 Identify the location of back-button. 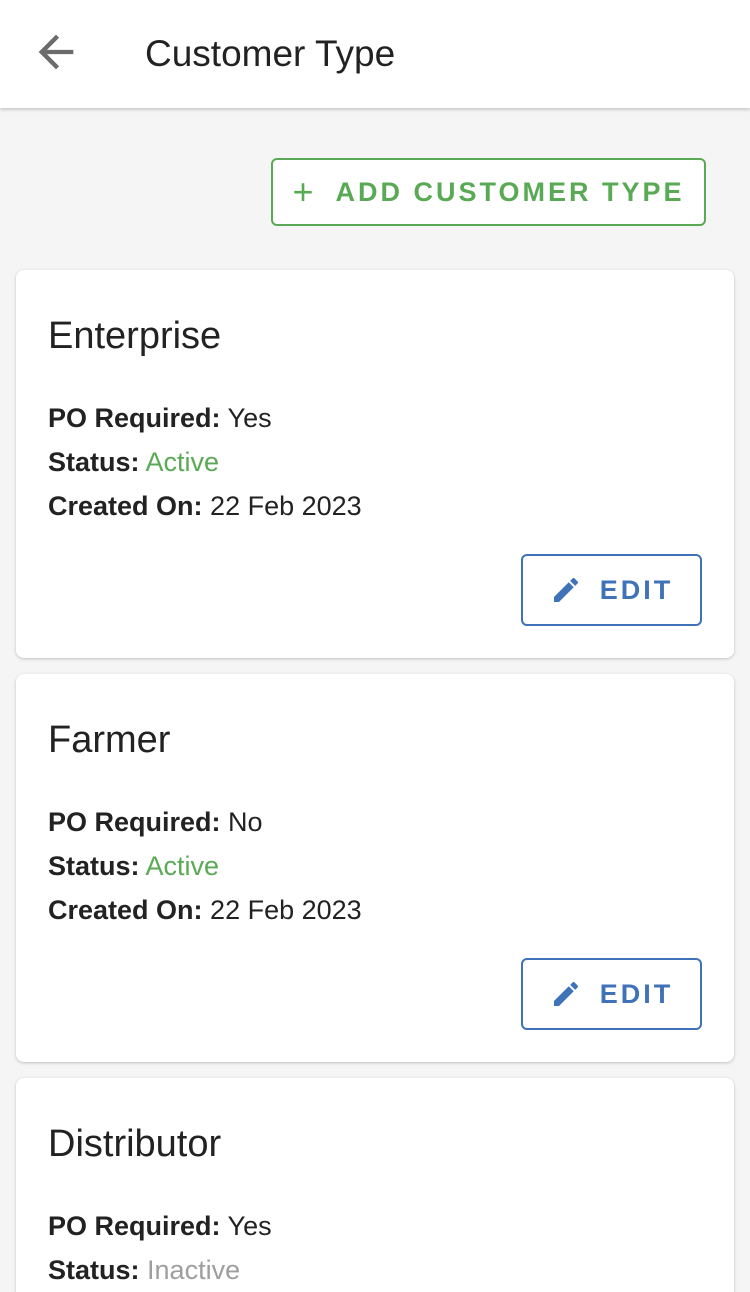
(56, 54).